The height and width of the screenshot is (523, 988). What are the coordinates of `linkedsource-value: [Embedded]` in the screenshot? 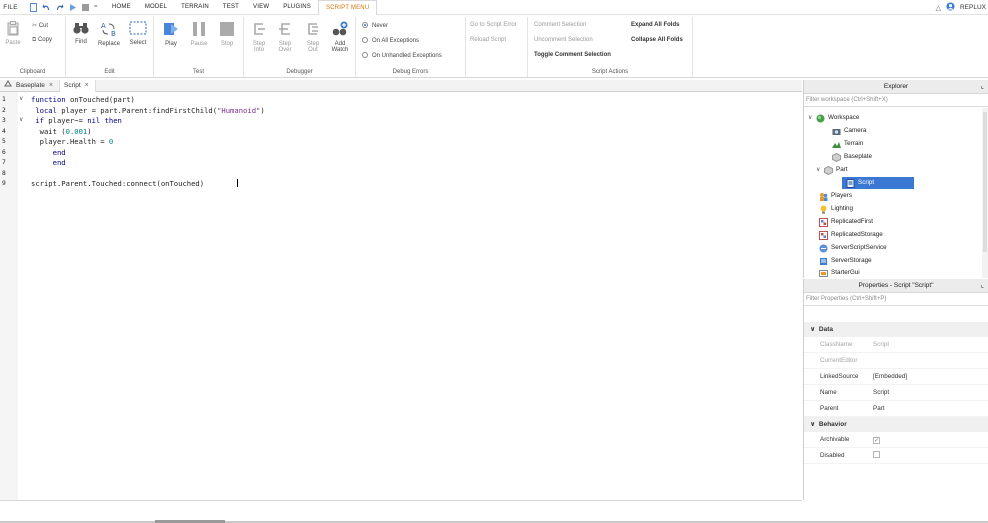 It's located at (929, 376).